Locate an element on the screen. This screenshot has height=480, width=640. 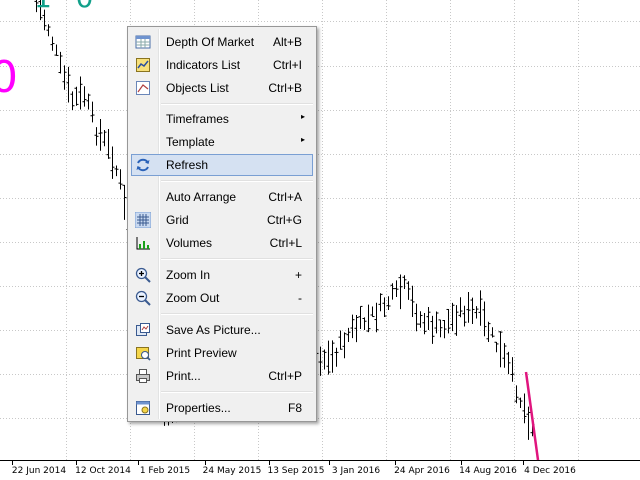
x-axis-tick-label: 24 May 2015 is located at coordinates (232, 471).